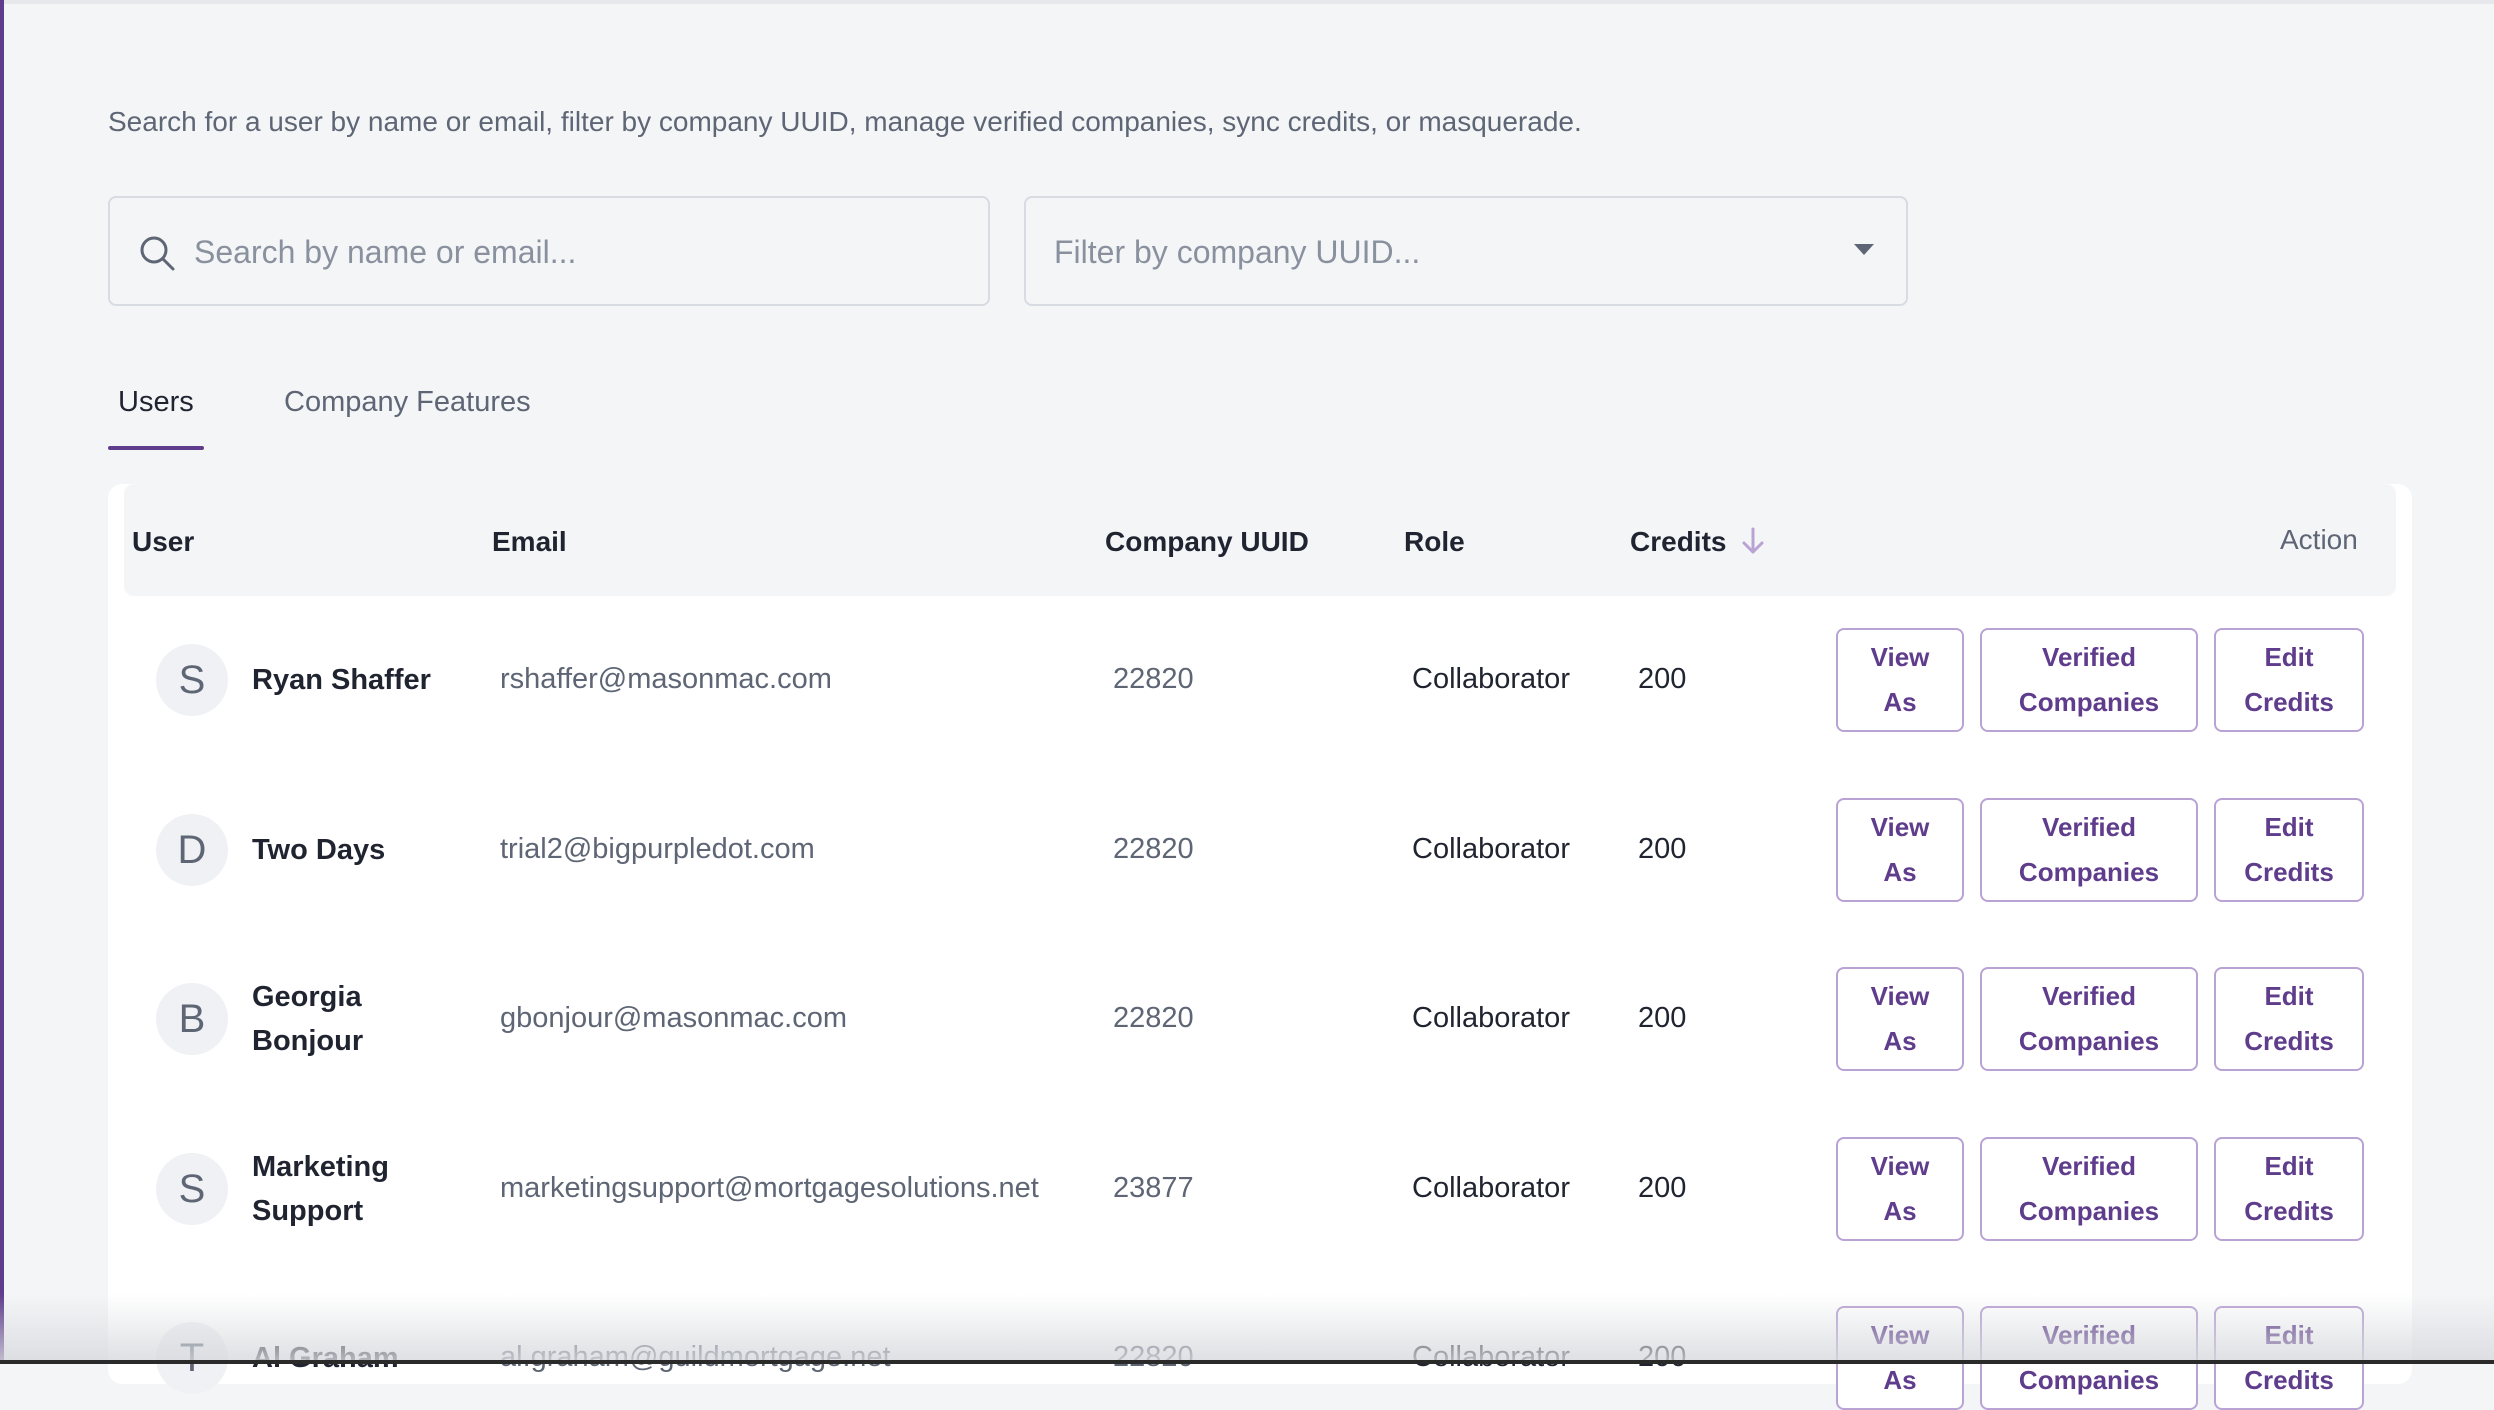 This screenshot has height=1410, width=2494. I want to click on user-email: trial2@bigpurpledot.com, so click(657, 848).